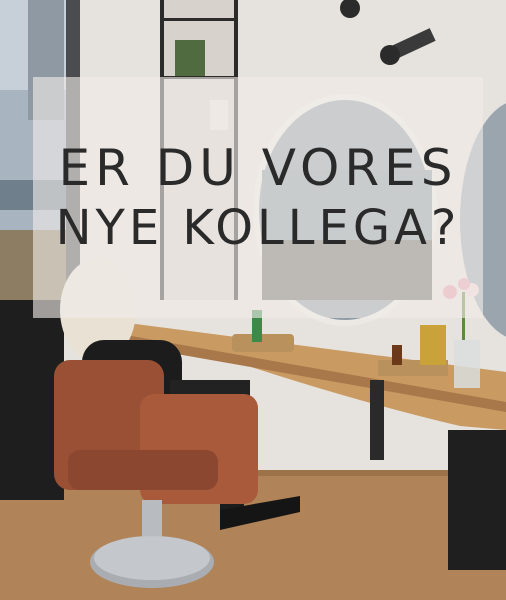 This screenshot has width=506, height=600. I want to click on tray, so click(263, 343).